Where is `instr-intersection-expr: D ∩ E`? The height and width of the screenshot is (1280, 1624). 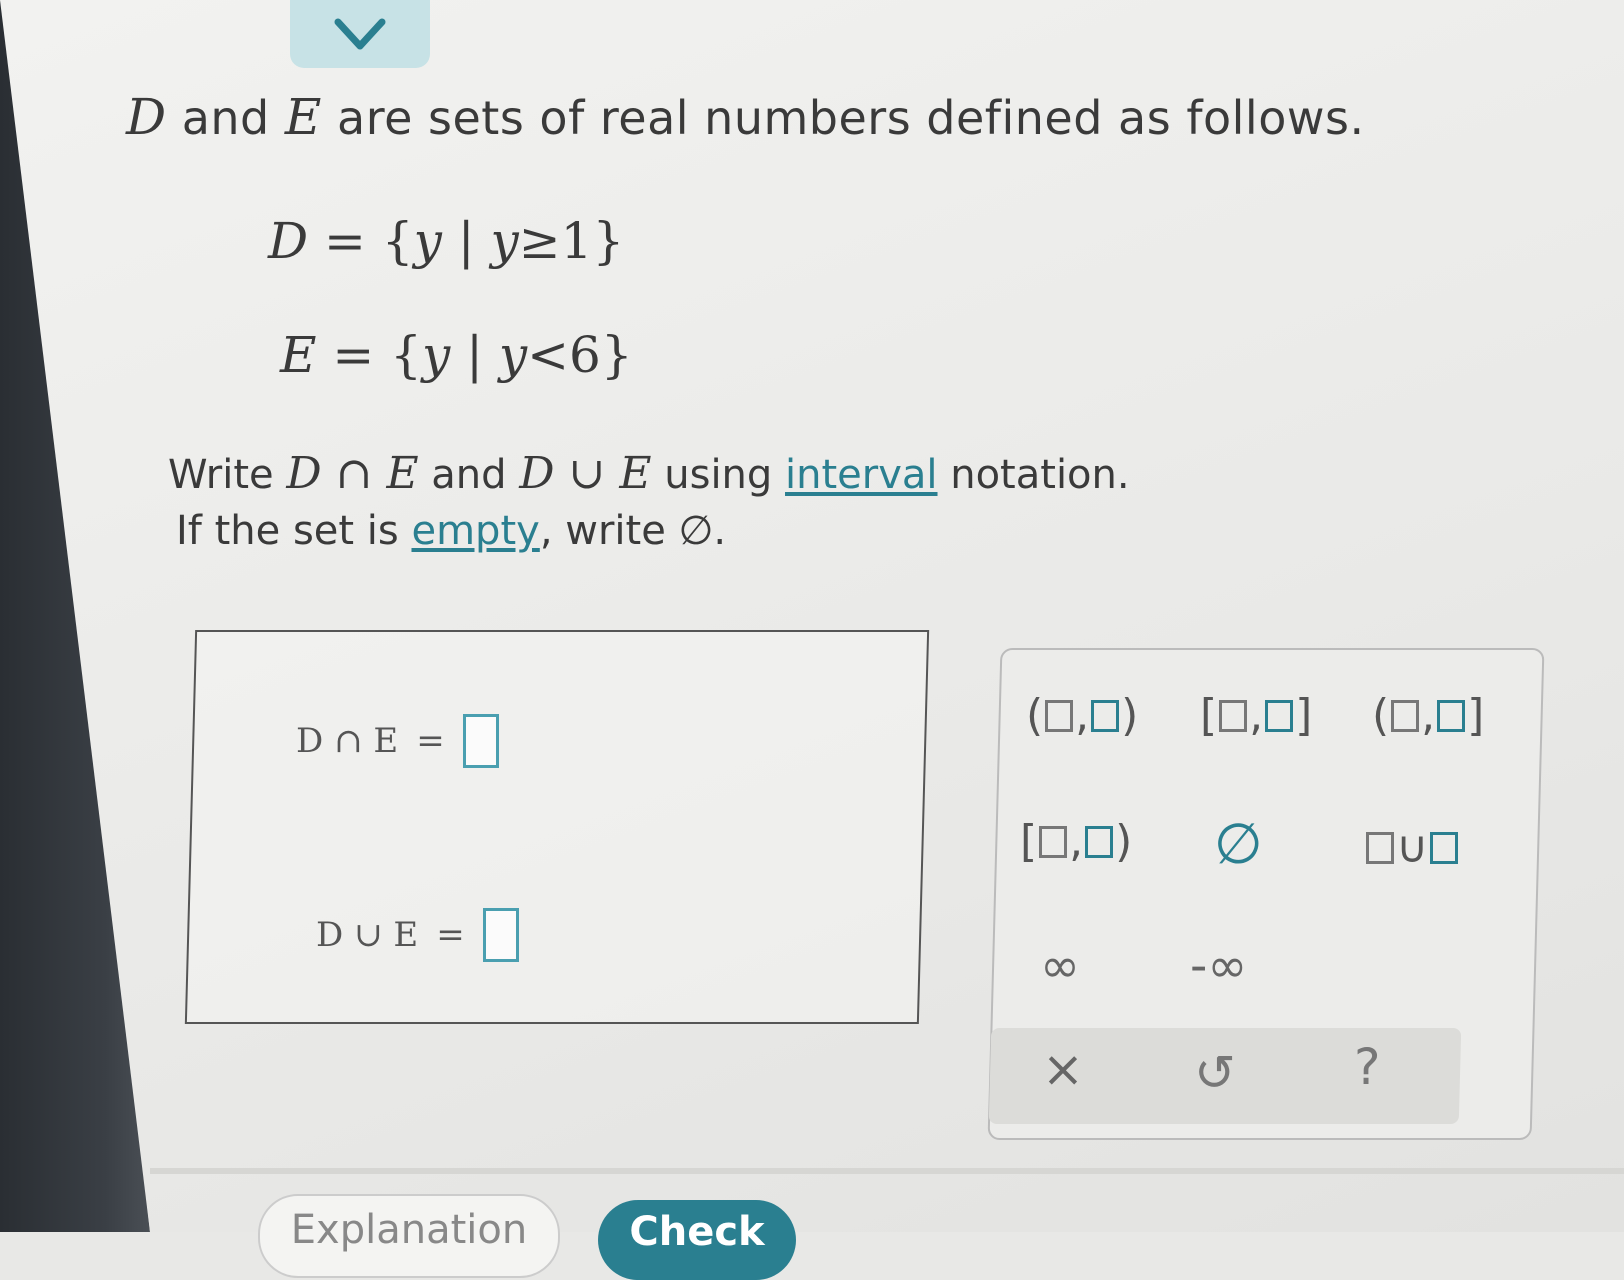
instr-intersection-expr: D ∩ E is located at coordinates (352, 473).